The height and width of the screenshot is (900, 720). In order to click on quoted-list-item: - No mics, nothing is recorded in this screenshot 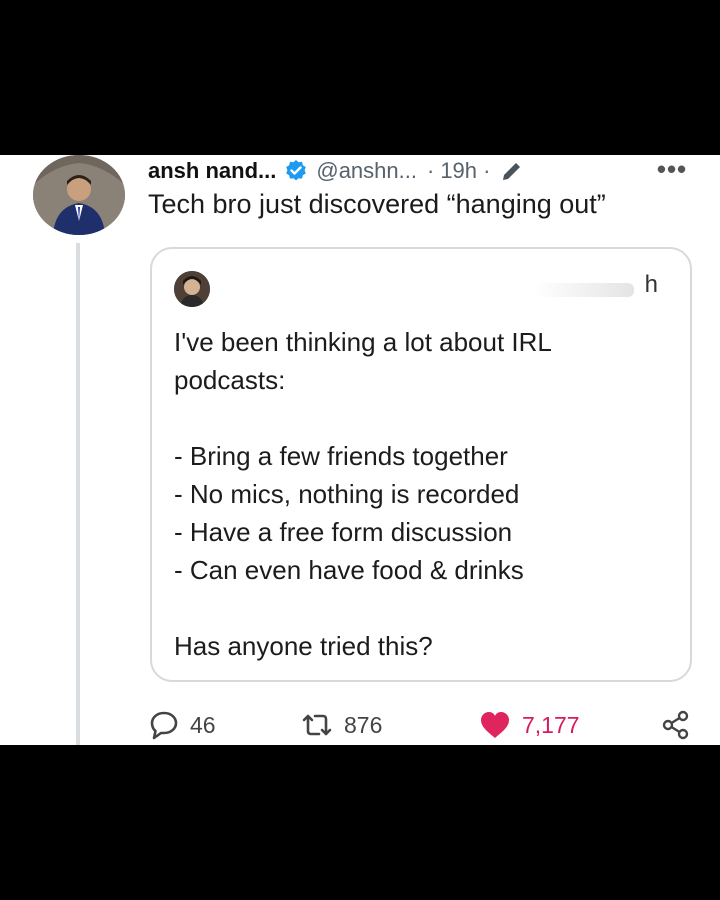, I will do `click(347, 494)`.